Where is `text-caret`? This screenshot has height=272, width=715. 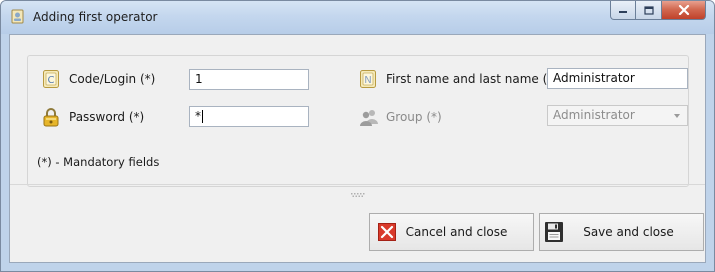
text-caret is located at coordinates (202, 116).